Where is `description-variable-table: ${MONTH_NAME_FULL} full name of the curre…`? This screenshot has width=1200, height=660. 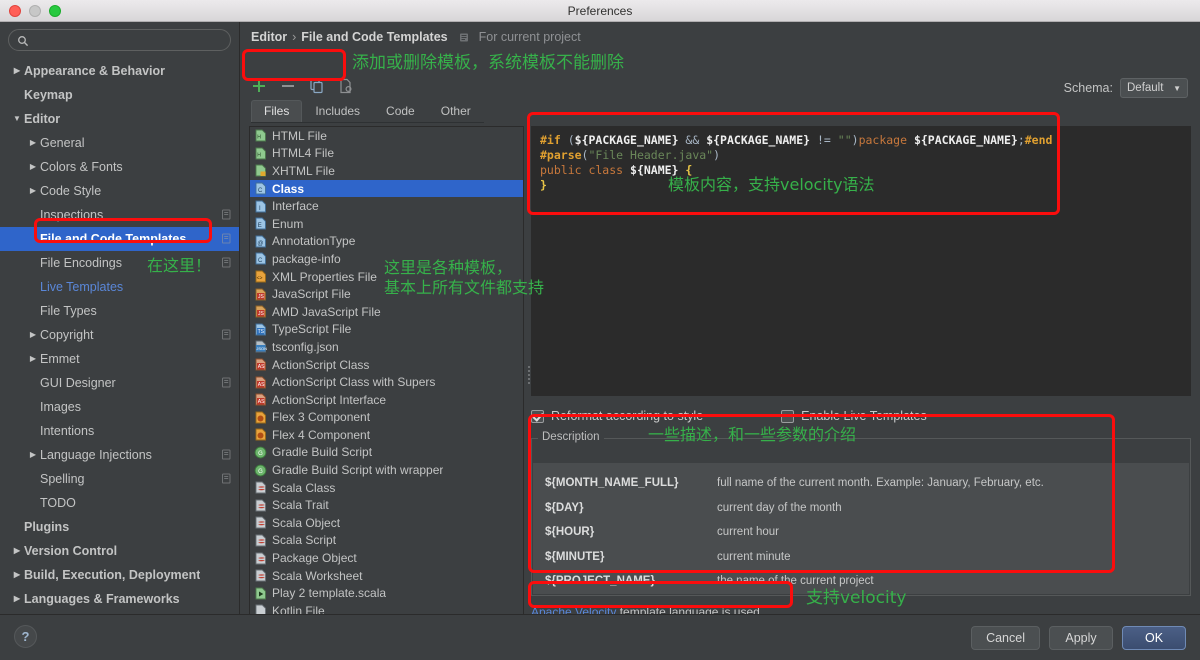
description-variable-table: ${MONTH_NAME_FULL} full name of the curre… is located at coordinates (861, 528).